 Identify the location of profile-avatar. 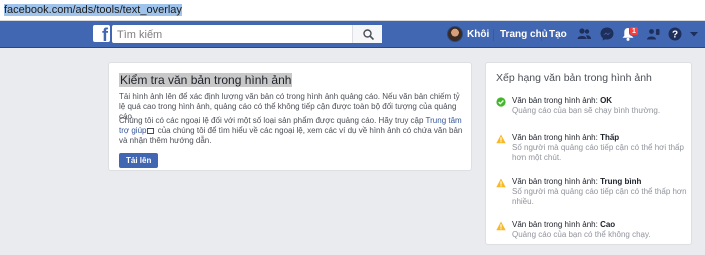
(455, 34).